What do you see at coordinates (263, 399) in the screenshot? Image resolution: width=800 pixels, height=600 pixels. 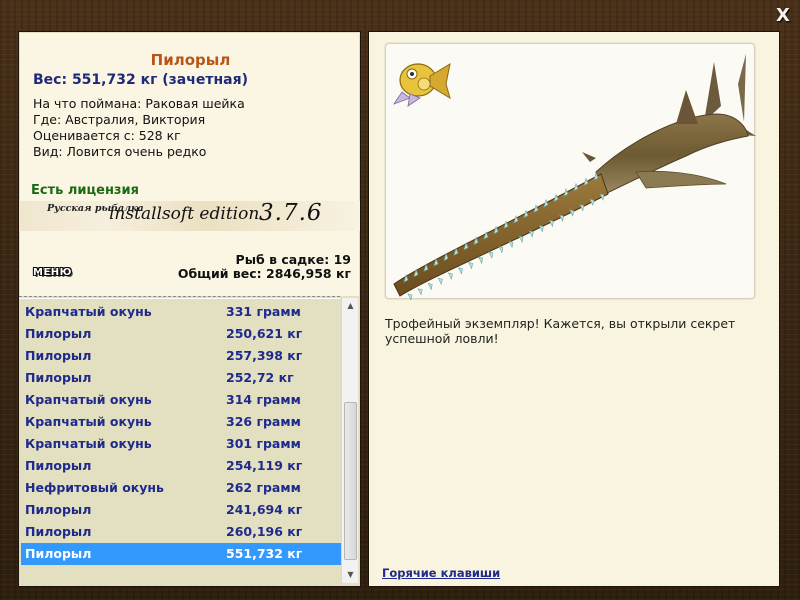 I see `list-item-weight: 314 грамм` at bounding box center [263, 399].